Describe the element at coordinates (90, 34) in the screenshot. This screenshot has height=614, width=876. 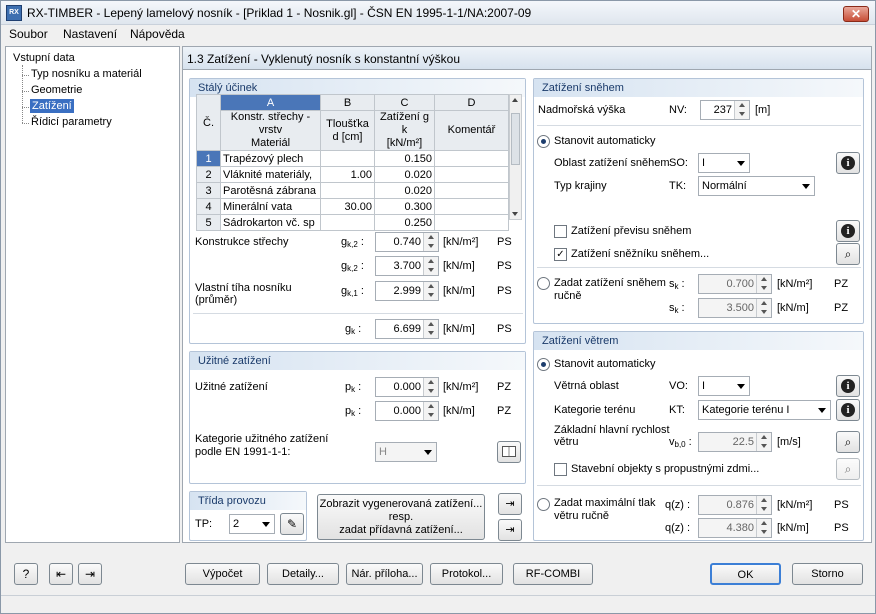
I see `menu-nastaveni: Nastavení` at that location.